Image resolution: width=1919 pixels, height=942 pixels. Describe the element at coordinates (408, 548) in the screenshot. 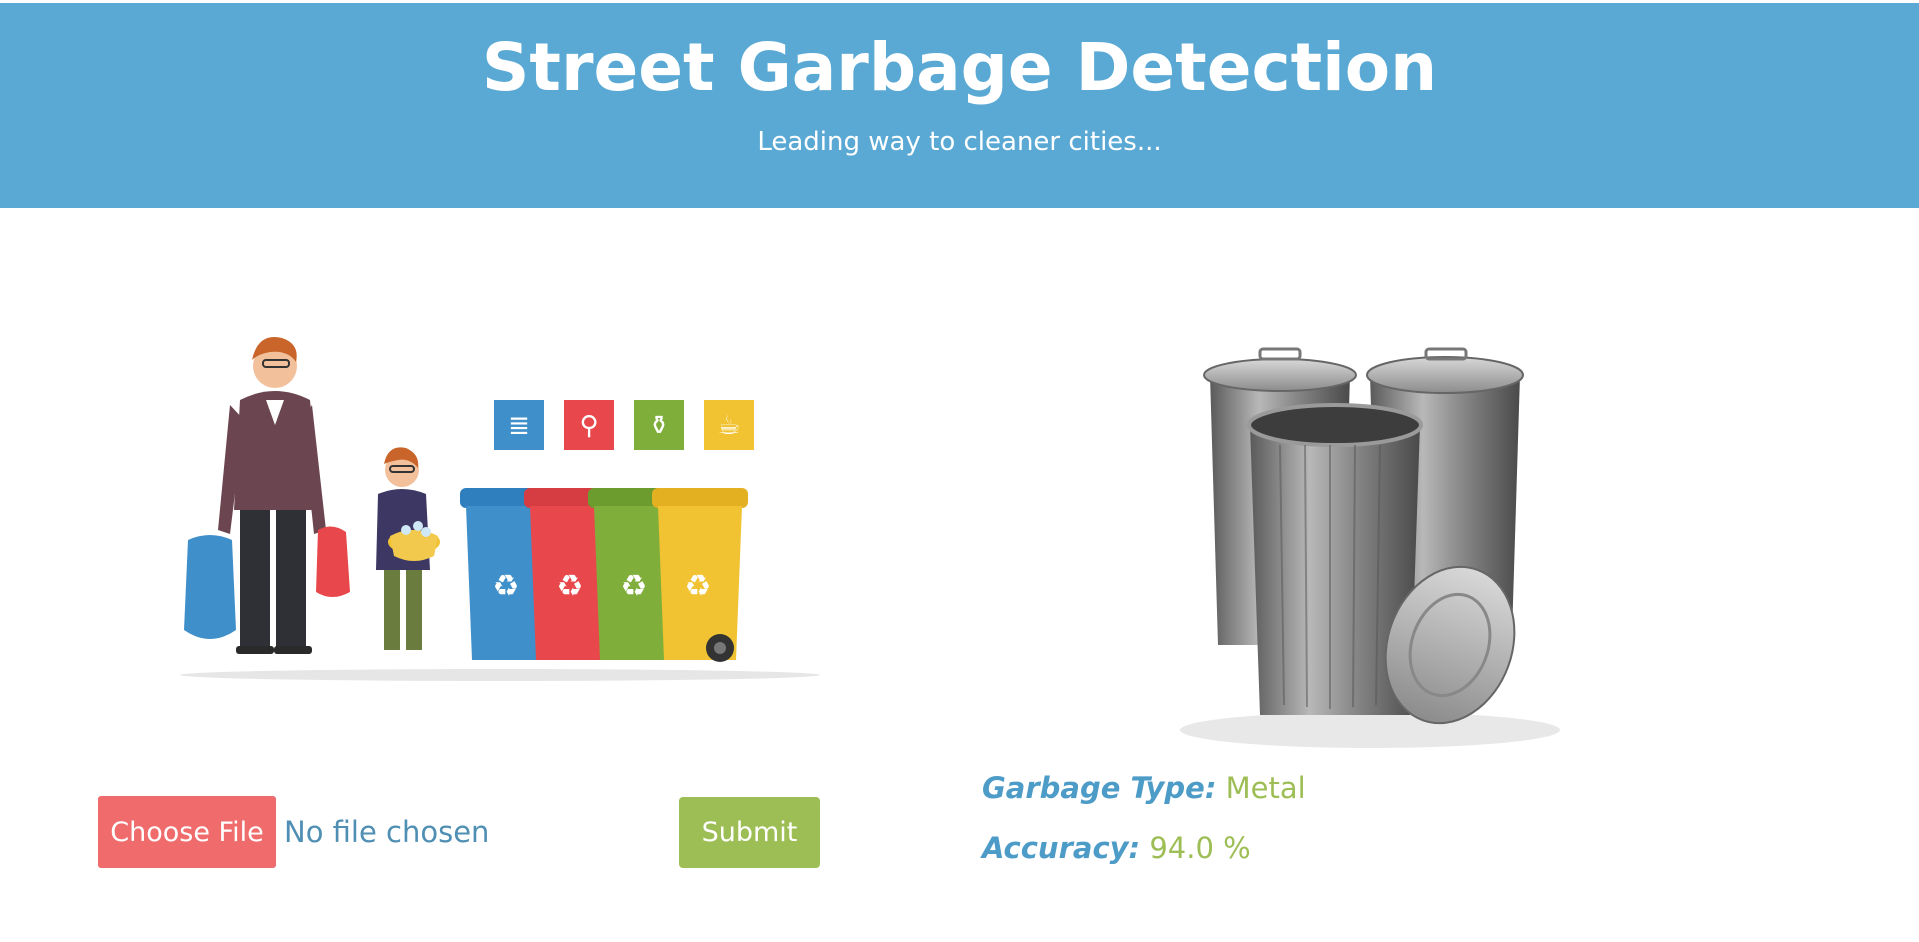

I see `kid-figure` at that location.